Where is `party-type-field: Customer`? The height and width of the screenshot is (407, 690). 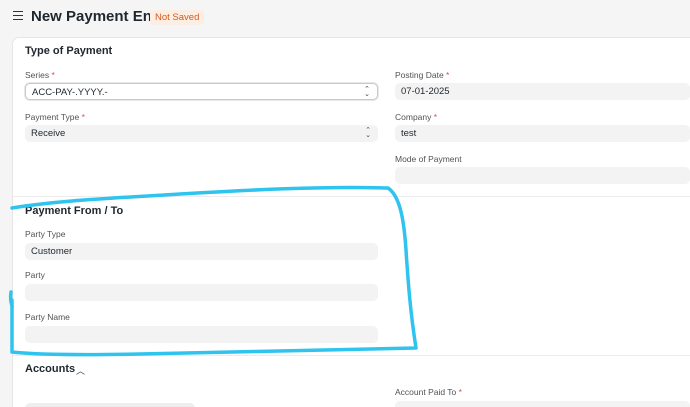
party-type-field: Customer is located at coordinates (201, 251).